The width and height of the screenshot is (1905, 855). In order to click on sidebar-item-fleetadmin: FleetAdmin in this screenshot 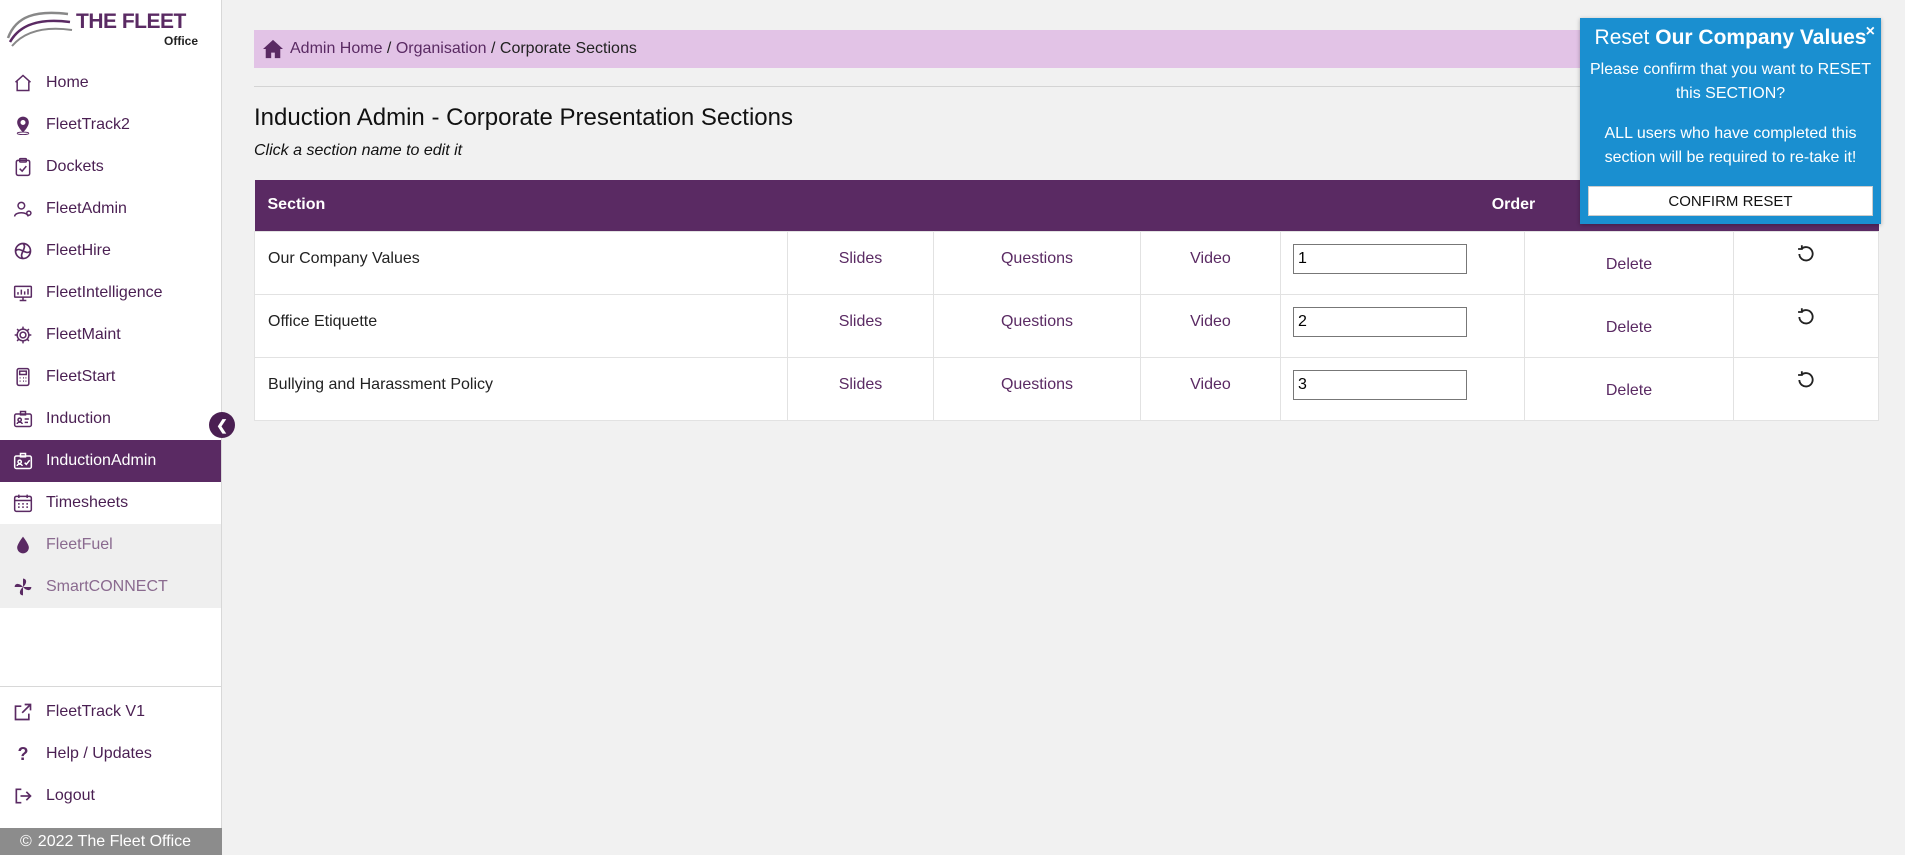, I will do `click(110, 209)`.